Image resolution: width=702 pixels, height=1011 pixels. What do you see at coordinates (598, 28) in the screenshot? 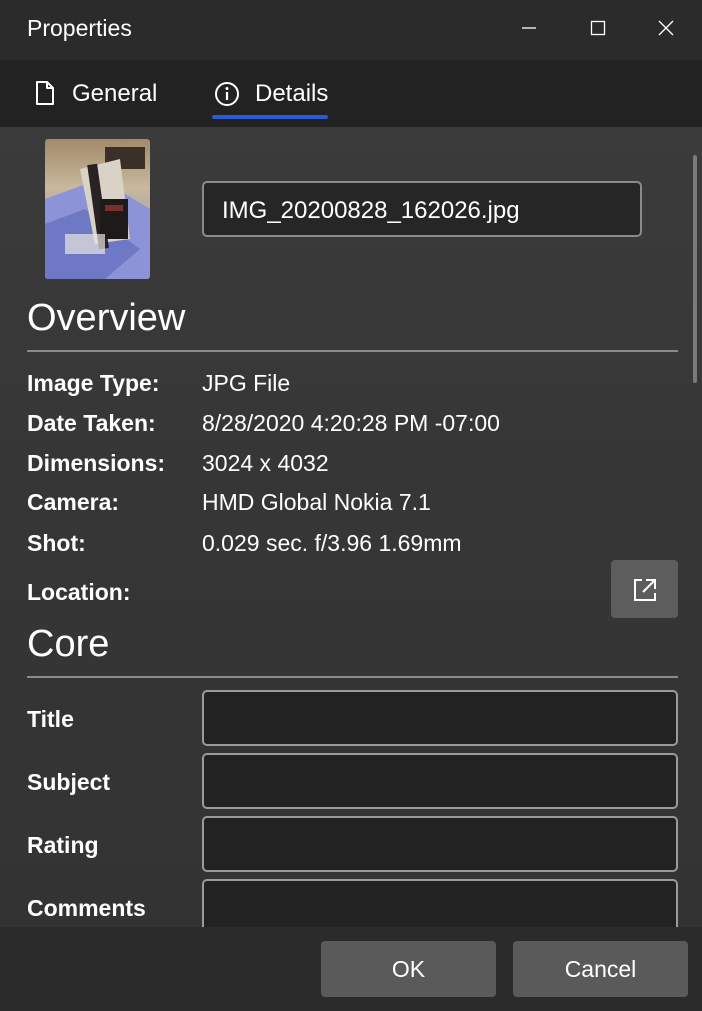
I see `maximize-button` at bounding box center [598, 28].